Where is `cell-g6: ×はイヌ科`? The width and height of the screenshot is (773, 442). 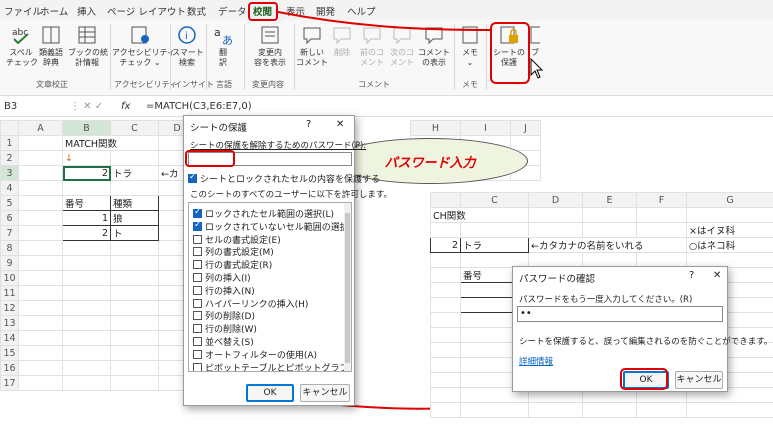 cell-g6: ×はイヌ科 is located at coordinates (729, 230).